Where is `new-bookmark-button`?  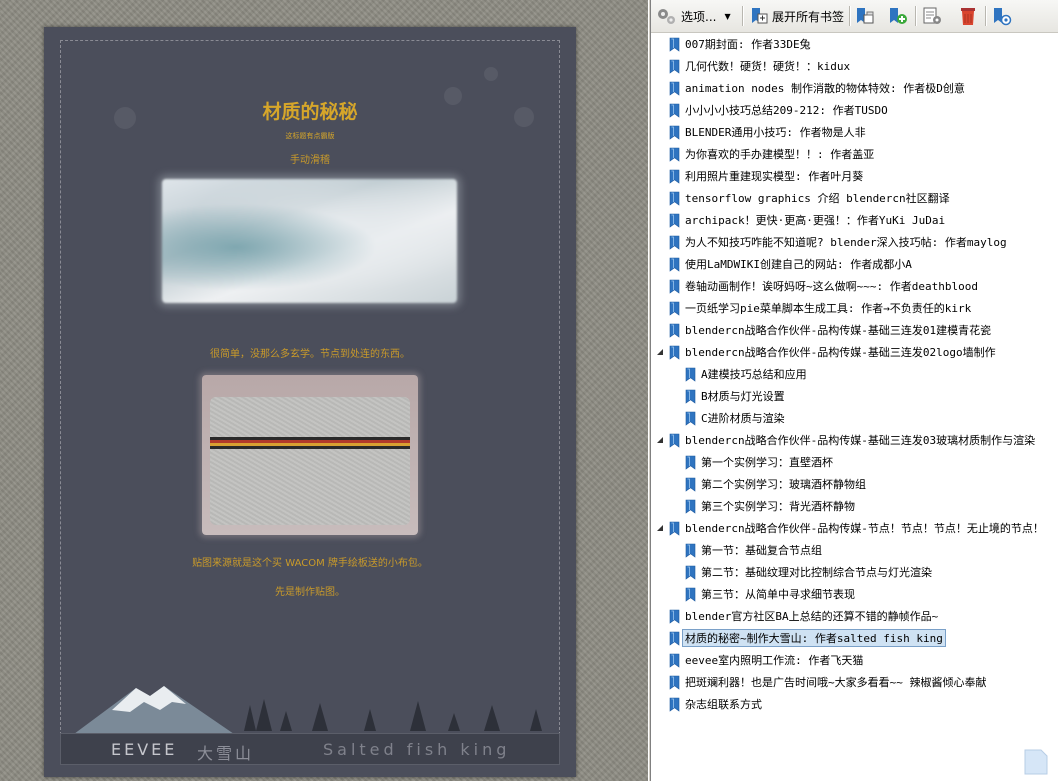 new-bookmark-button is located at coordinates (898, 16).